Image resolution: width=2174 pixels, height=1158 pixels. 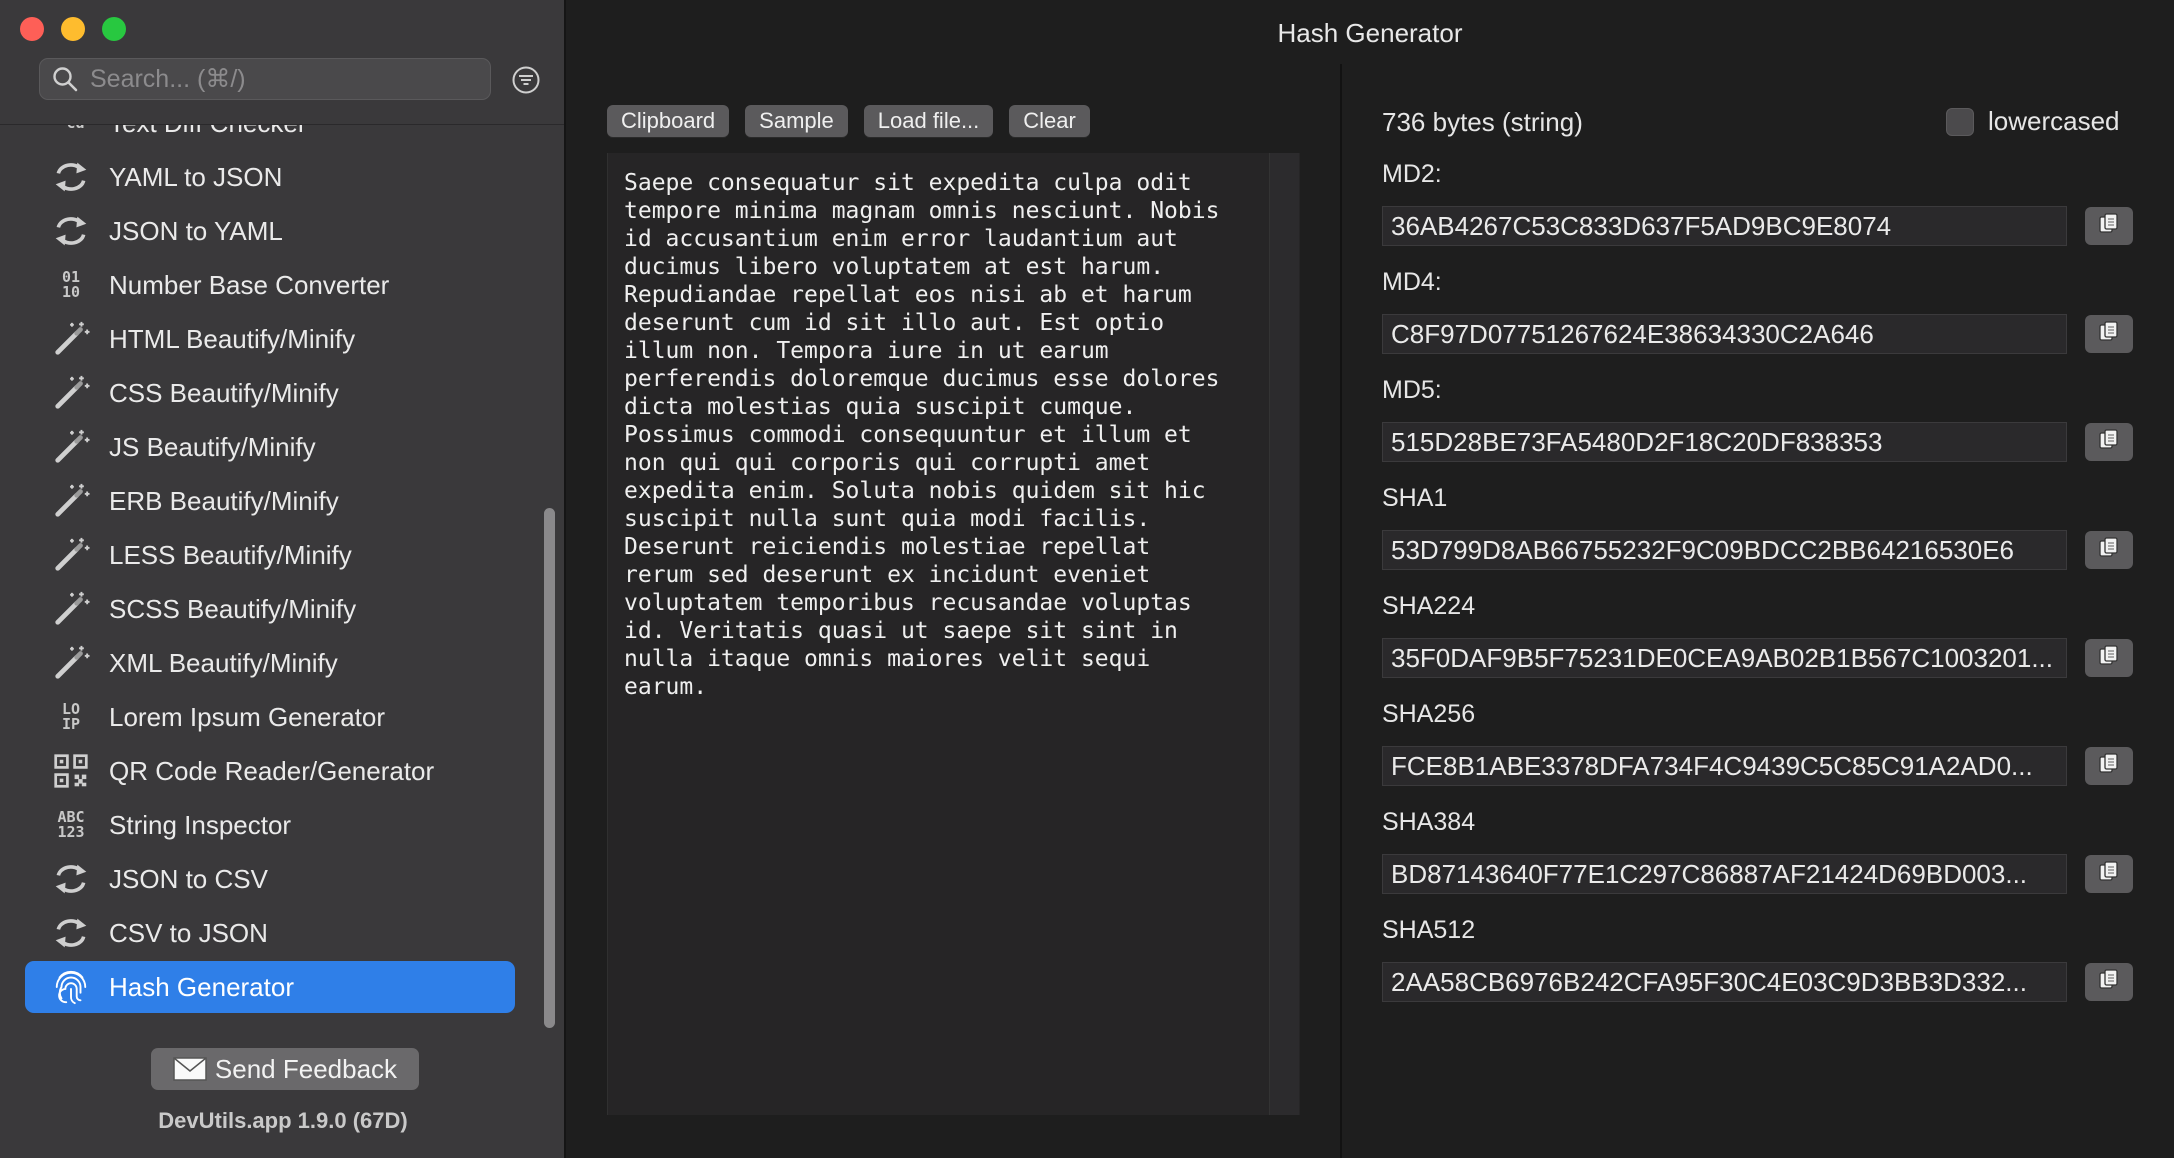 I want to click on filter-icon, so click(x=526, y=80).